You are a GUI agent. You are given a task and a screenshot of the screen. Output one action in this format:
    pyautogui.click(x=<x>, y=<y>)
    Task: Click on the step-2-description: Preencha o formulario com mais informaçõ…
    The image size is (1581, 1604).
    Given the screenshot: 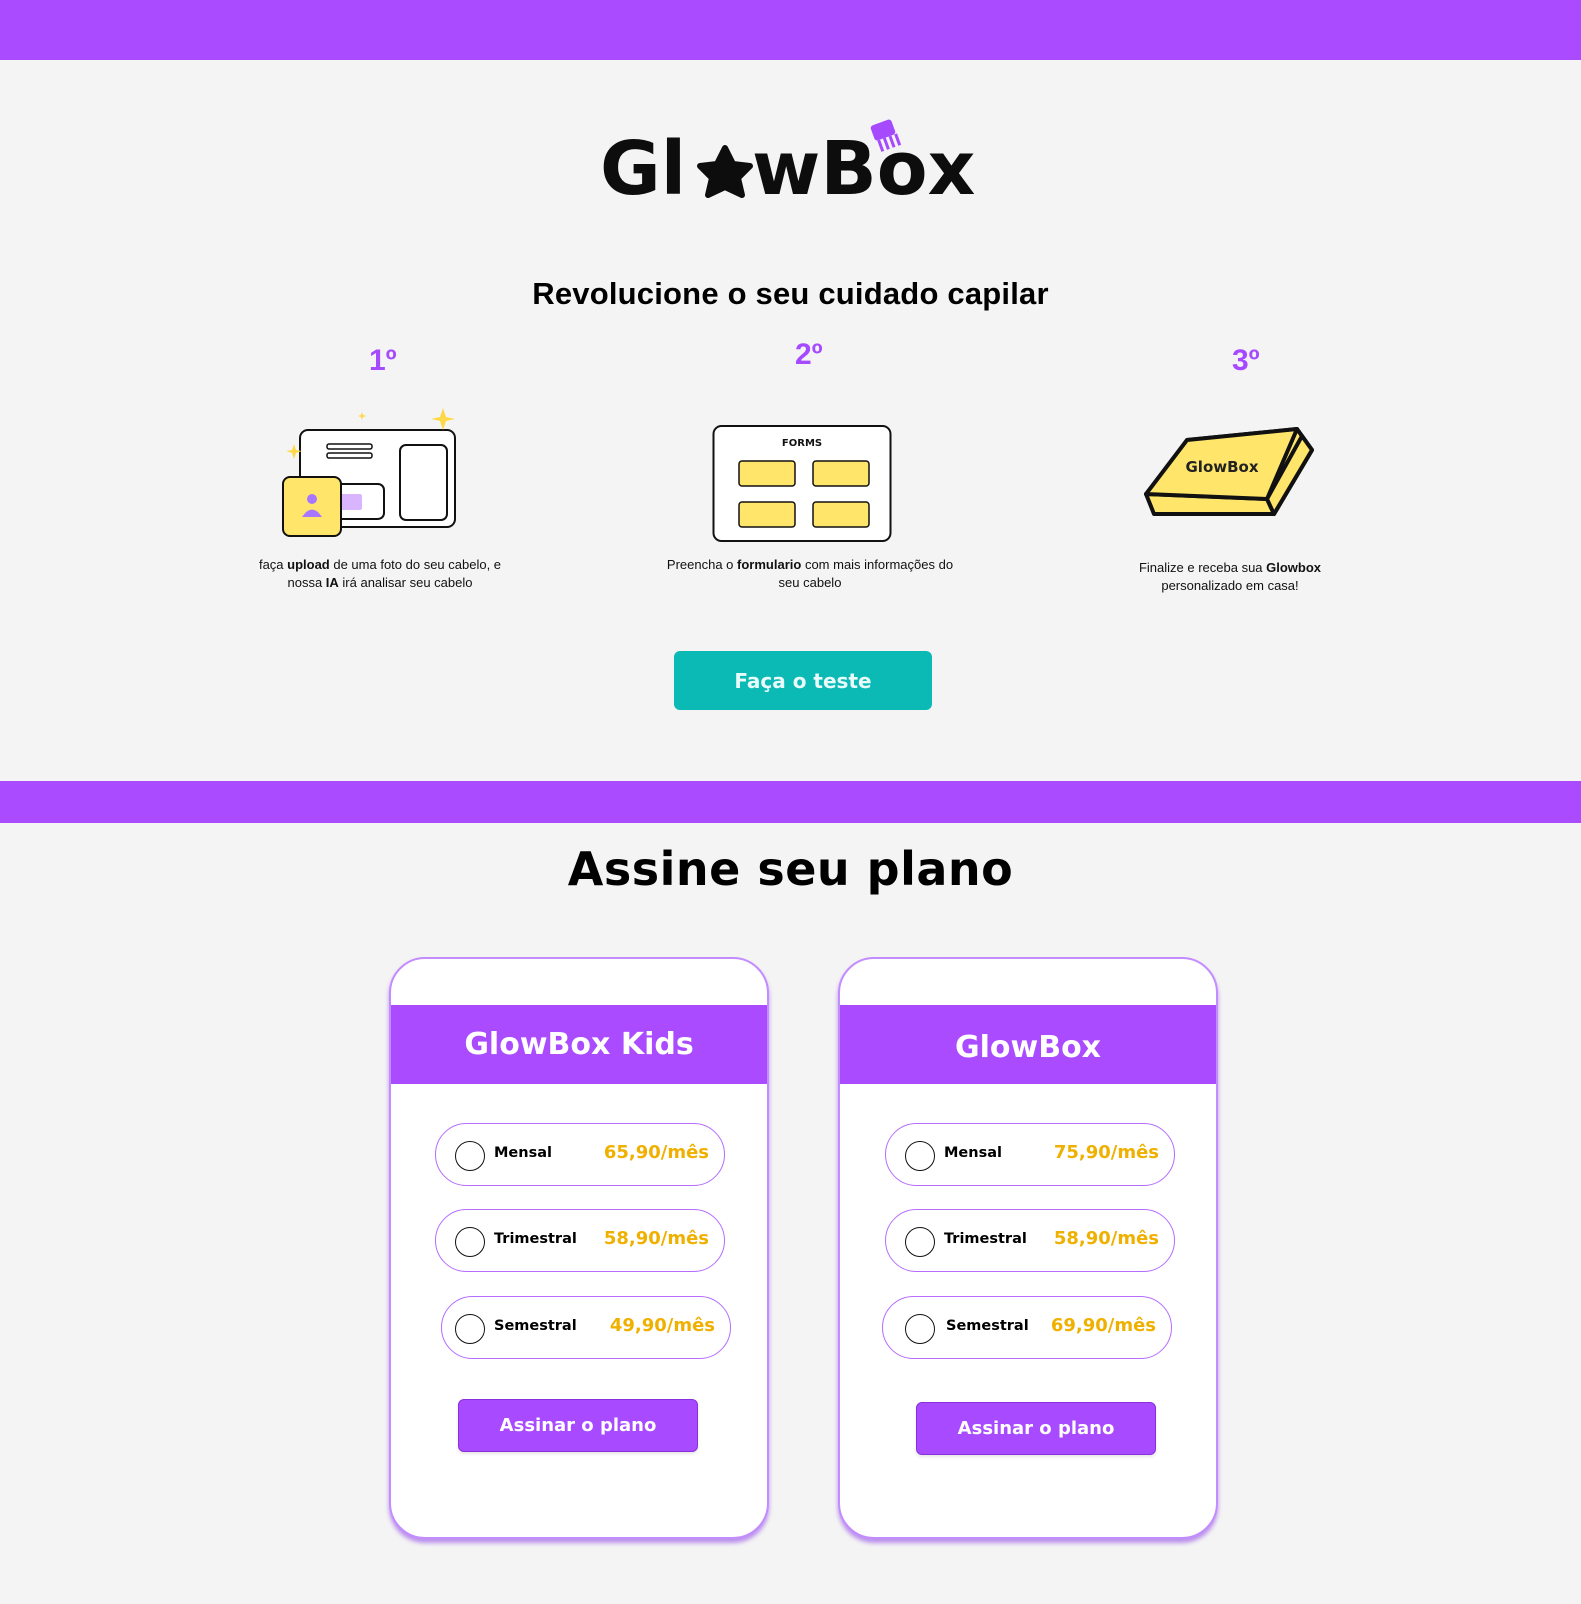 What is the action you would take?
    pyautogui.click(x=810, y=573)
    